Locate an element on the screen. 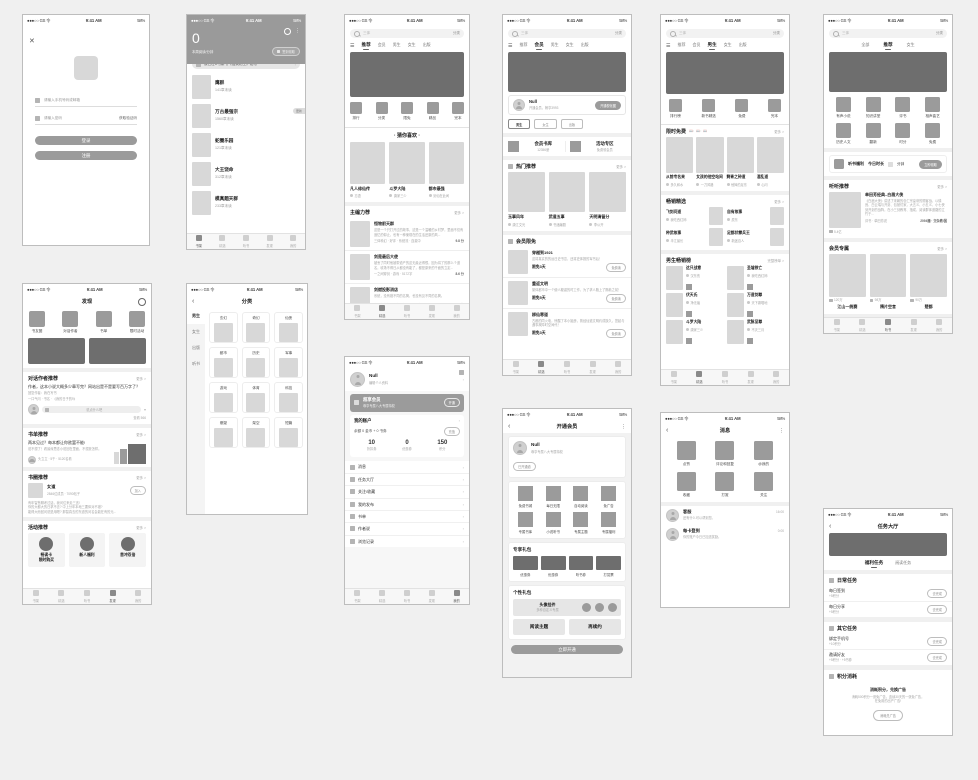 This screenshot has width=978, height=780. member-user-card: Null 开通会员，畅享3993 开通视化图 is located at coordinates (567, 105).